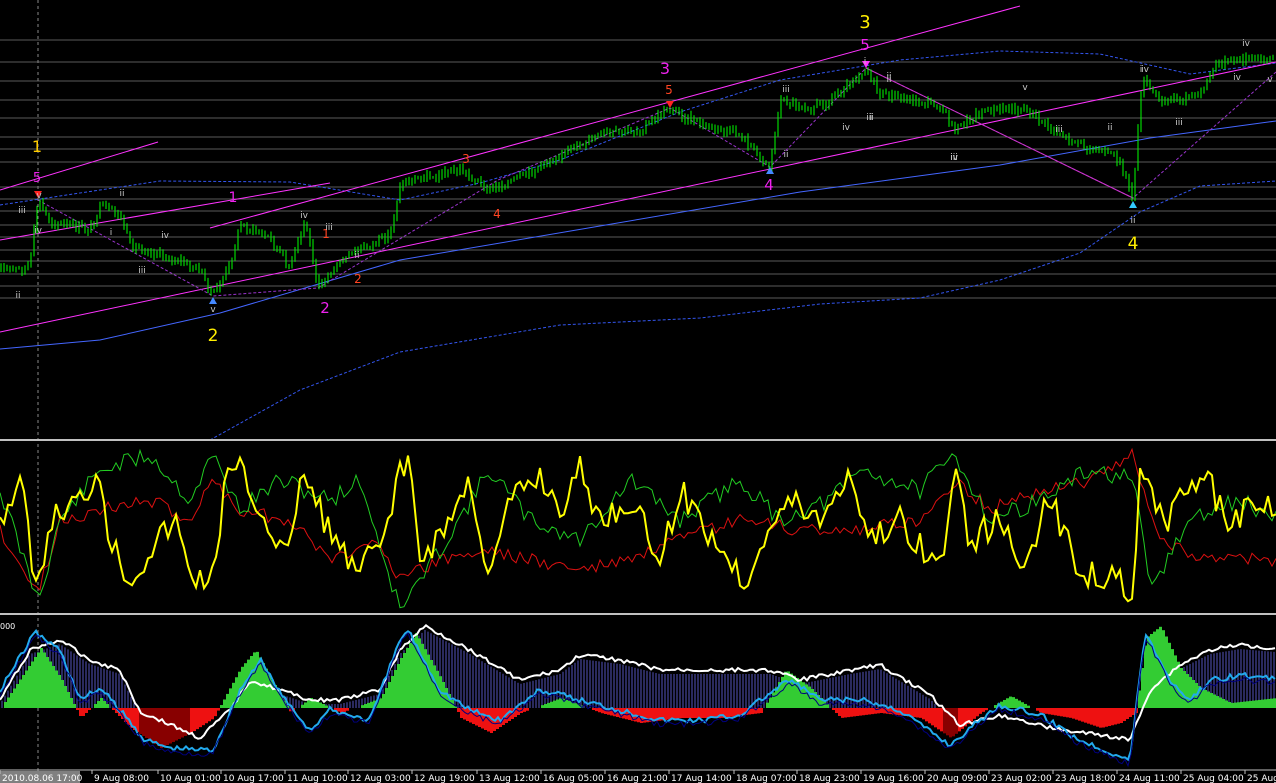  I want to click on macd-scale-label: 000, so click(7, 626).